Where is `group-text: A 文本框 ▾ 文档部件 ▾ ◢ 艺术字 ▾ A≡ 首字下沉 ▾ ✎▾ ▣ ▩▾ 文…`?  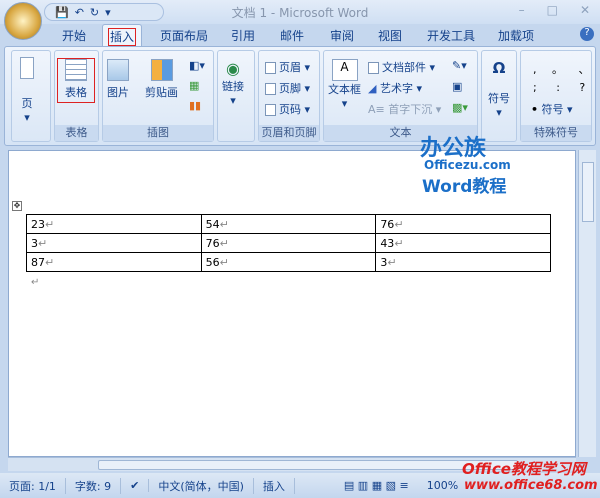
group-text: A 文本框 ▾ 文档部件 ▾ ◢ 艺术字 ▾ A≡ 首字下沉 ▾ ✎▾ ▣ ▩▾ 文… is located at coordinates (400, 96).